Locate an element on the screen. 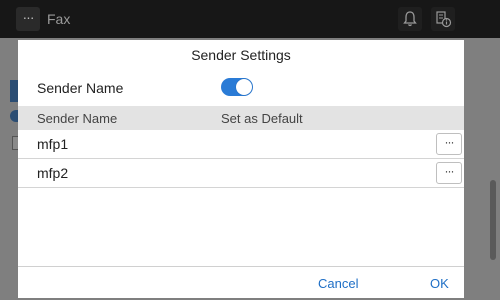 This screenshot has width=500, height=300. sender-name-toggle-row: Sender Name is located at coordinates (241, 88).